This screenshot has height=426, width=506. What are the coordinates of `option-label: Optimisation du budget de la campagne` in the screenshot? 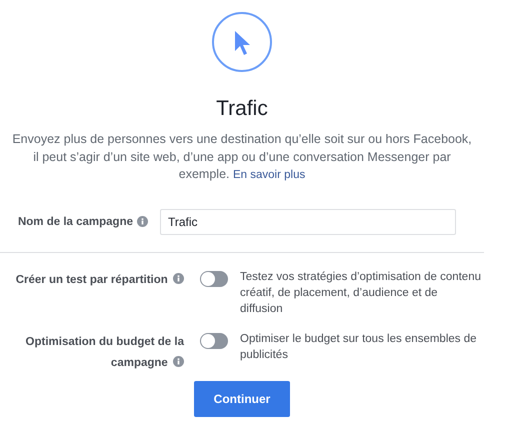 It's located at (105, 352).